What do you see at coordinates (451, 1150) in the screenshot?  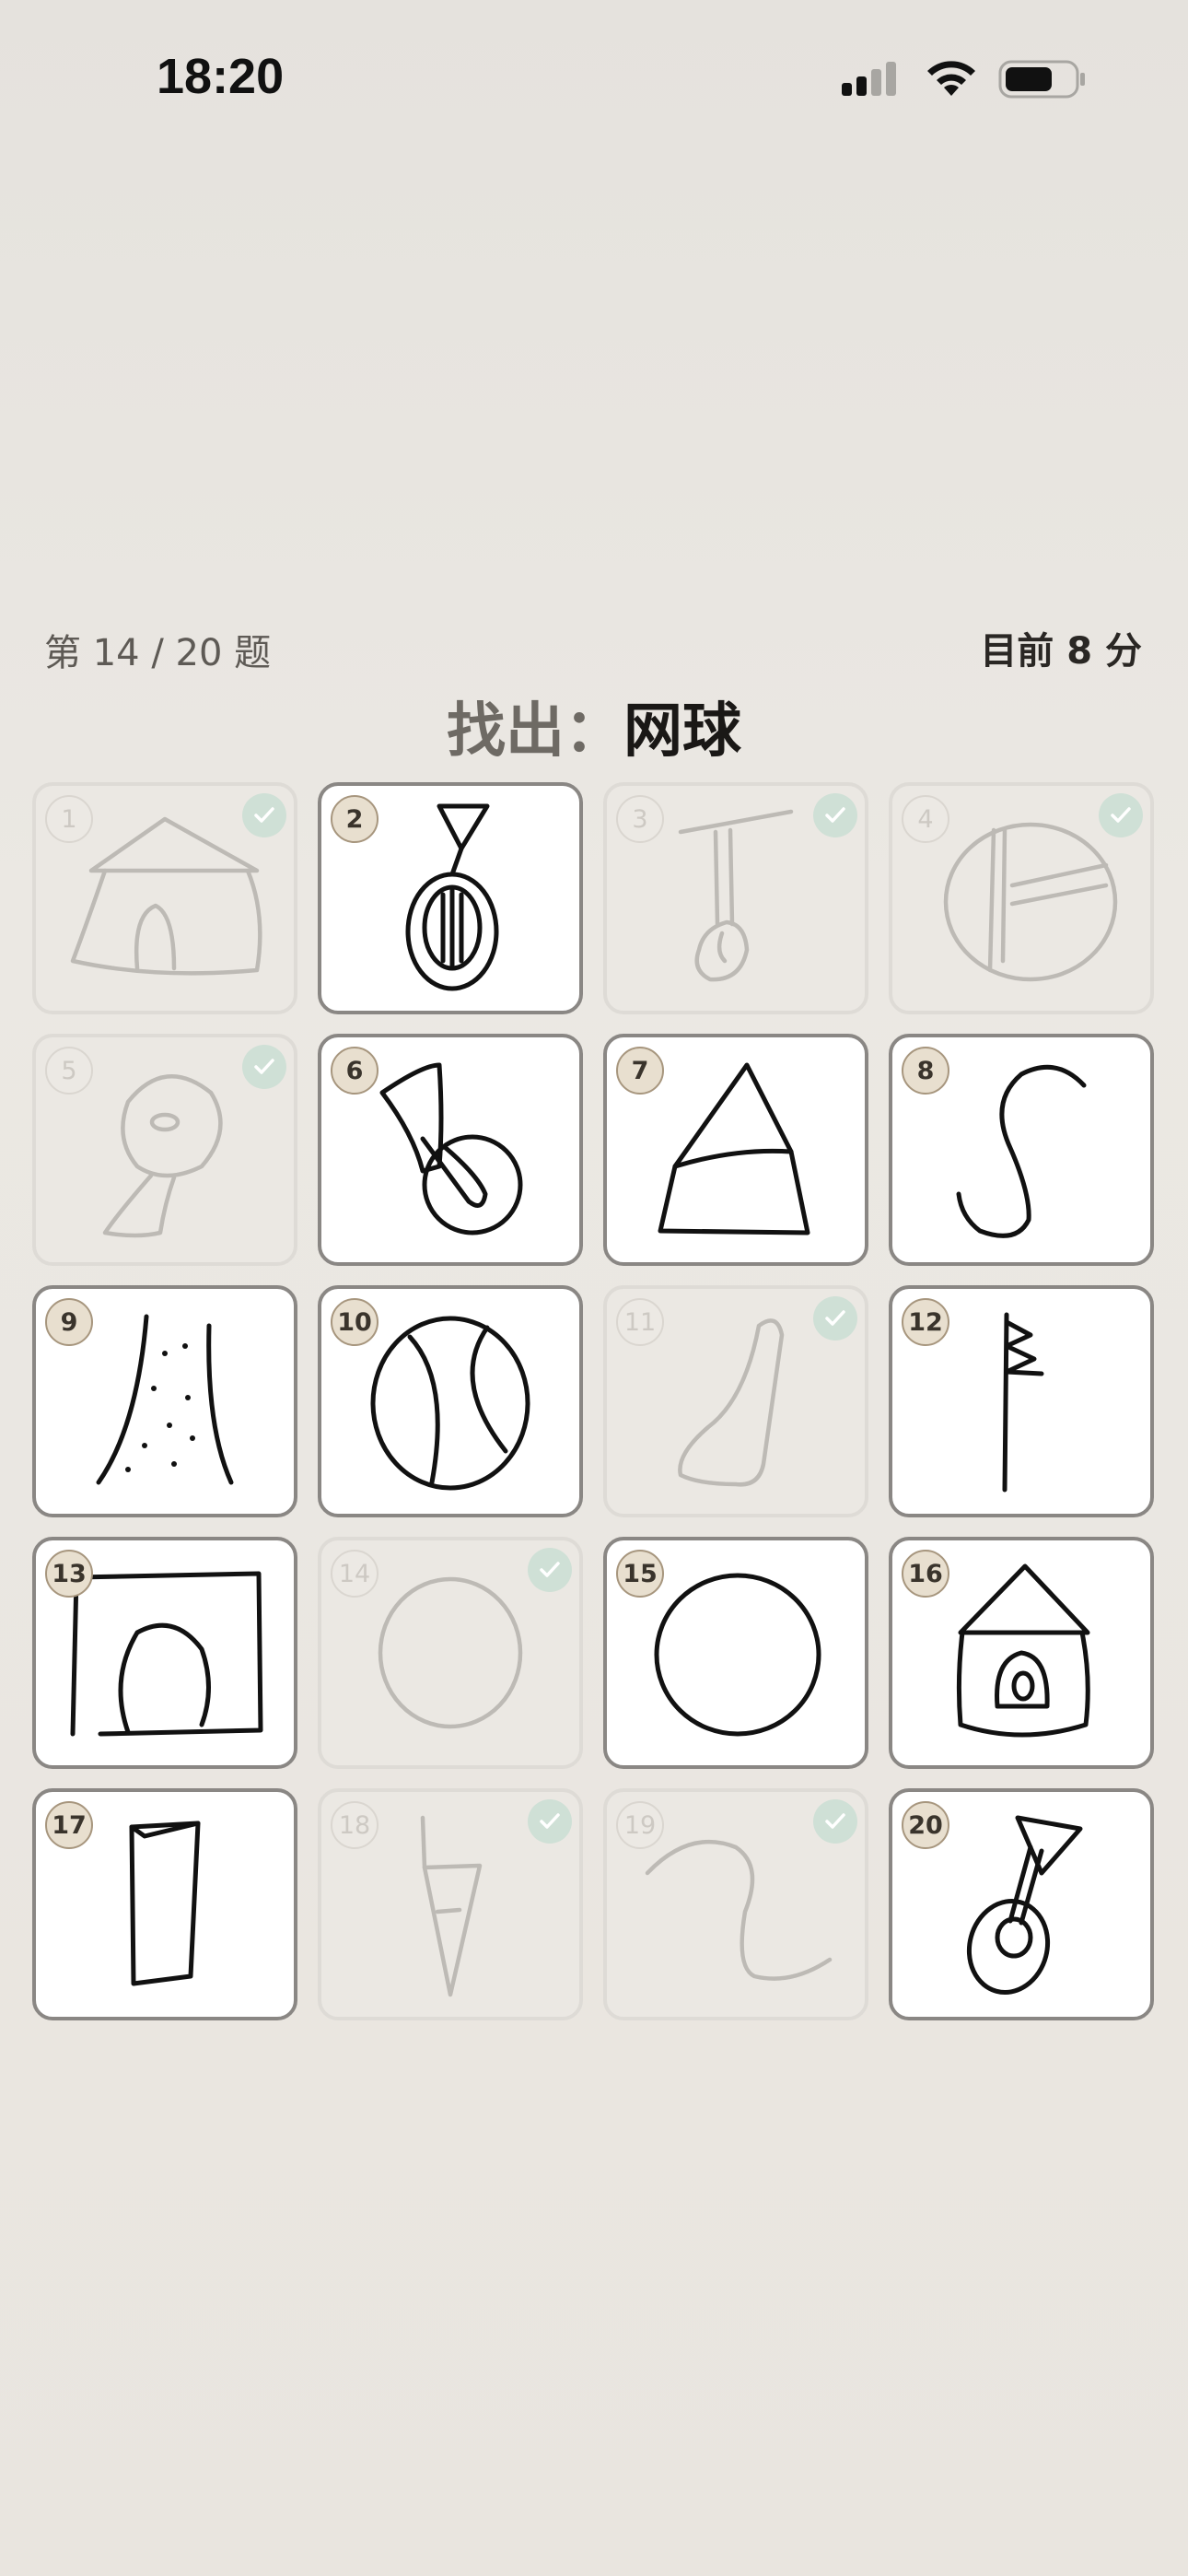 I see `sketch-card: 6` at bounding box center [451, 1150].